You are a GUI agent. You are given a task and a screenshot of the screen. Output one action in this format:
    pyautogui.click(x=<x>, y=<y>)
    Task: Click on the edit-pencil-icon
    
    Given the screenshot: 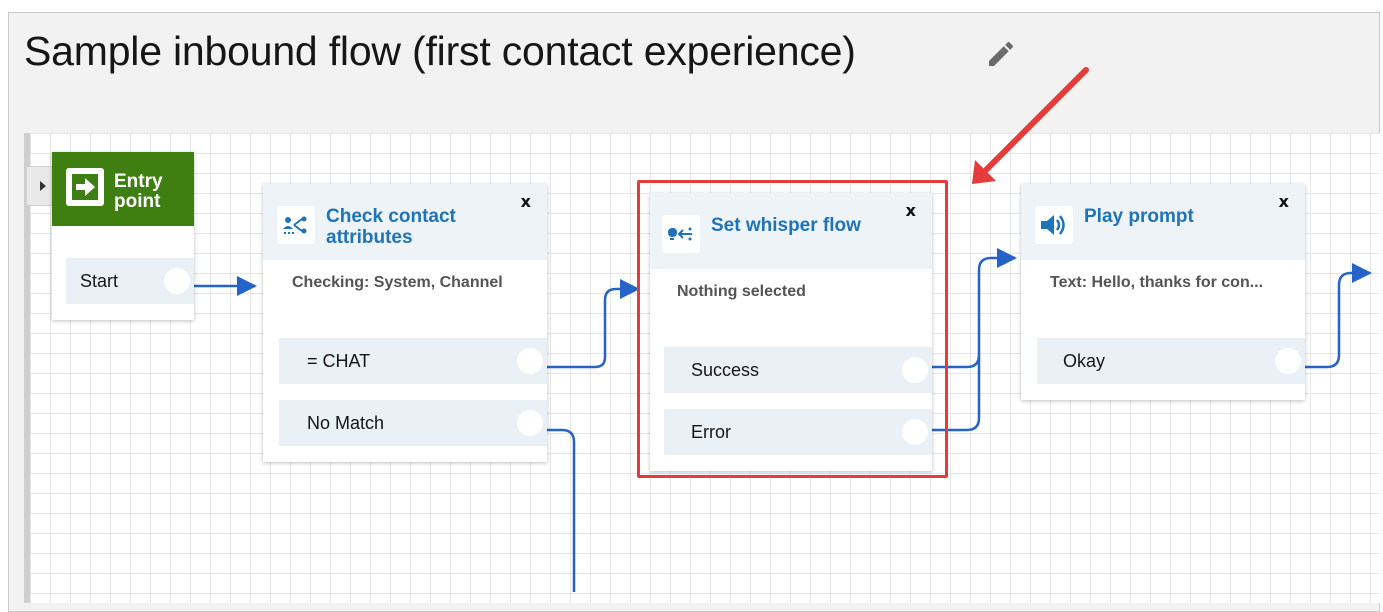 What is the action you would take?
    pyautogui.click(x=1001, y=54)
    